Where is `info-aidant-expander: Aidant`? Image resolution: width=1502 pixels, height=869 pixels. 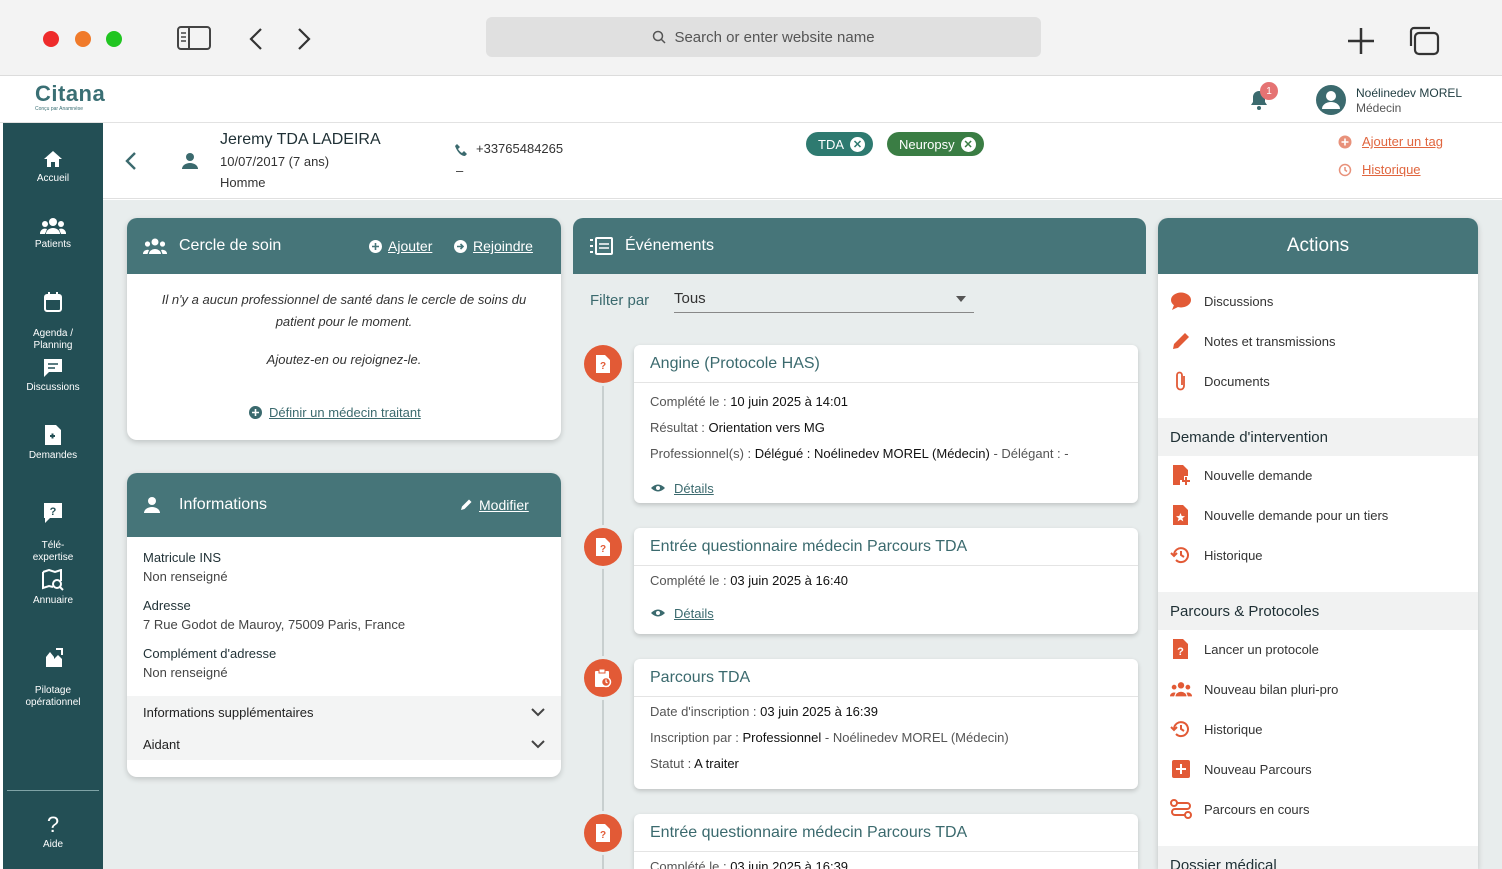
info-aidant-expander: Aidant is located at coordinates (344, 744).